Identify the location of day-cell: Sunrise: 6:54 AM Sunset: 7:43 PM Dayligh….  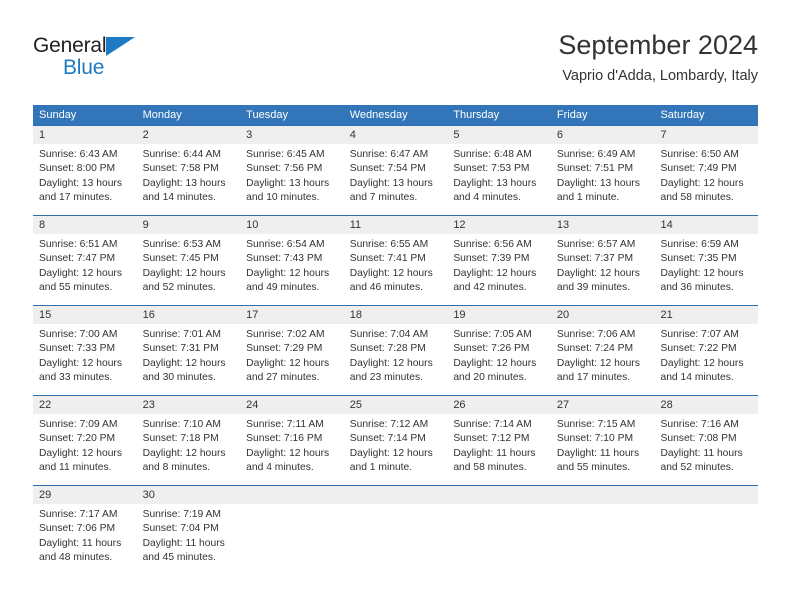
(292, 269).